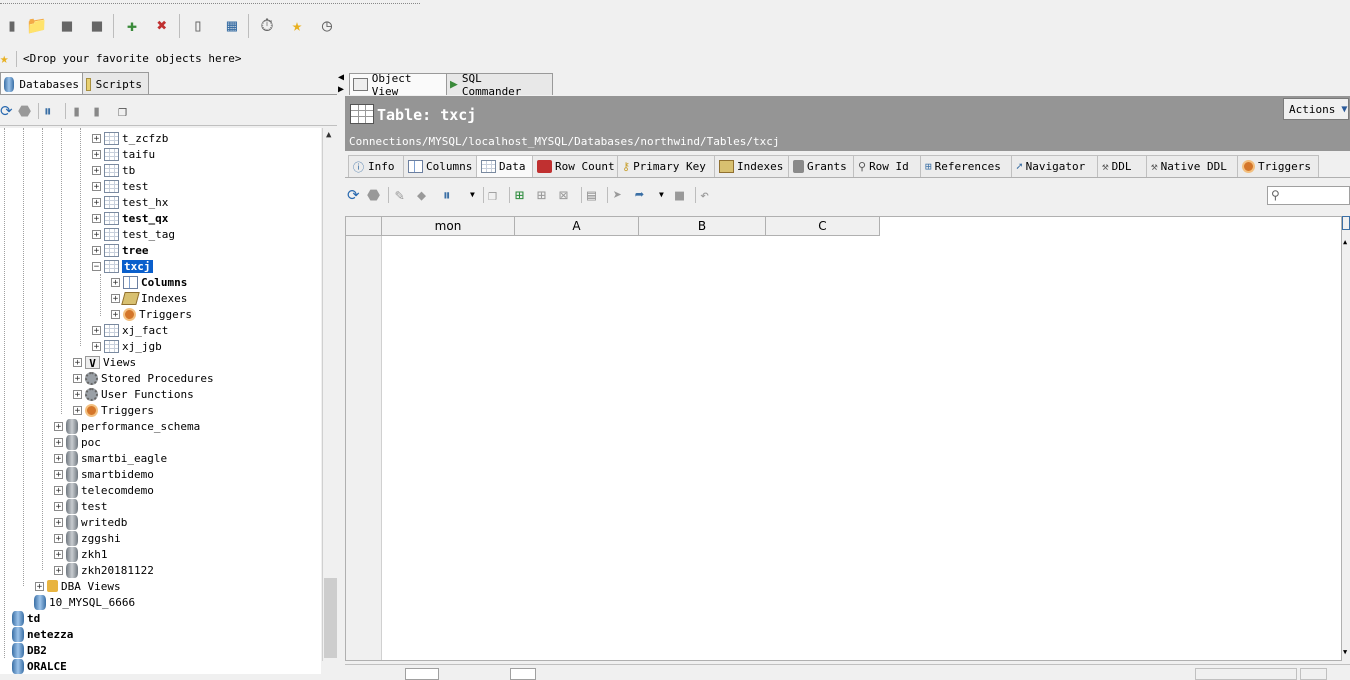 This screenshot has width=1350, height=680. What do you see at coordinates (675, 59) in the screenshot?
I see `favorites-bar: ★ <Drop your favorite objects here>` at bounding box center [675, 59].